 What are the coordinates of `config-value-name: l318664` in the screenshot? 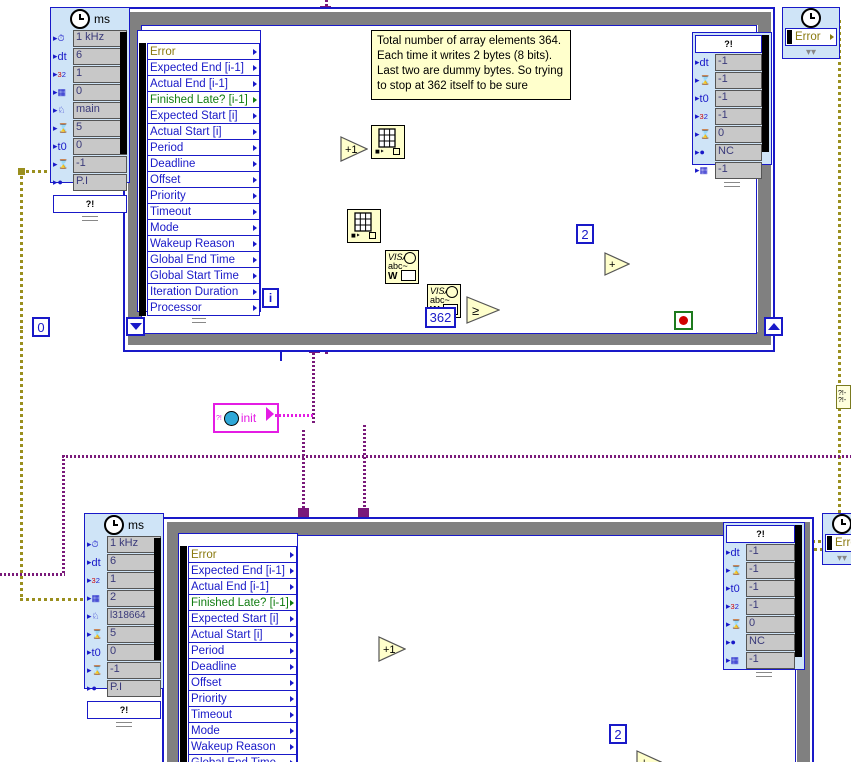 It's located at (134, 616).